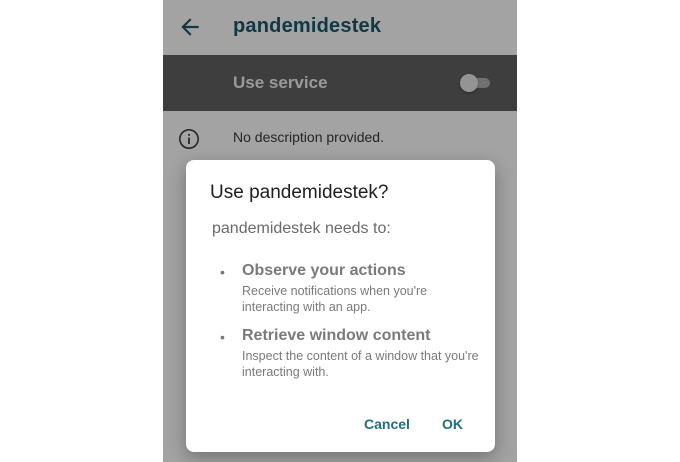 This screenshot has width=680, height=462. What do you see at coordinates (324, 270) in the screenshot?
I see `permission-title: Observe your actions` at bounding box center [324, 270].